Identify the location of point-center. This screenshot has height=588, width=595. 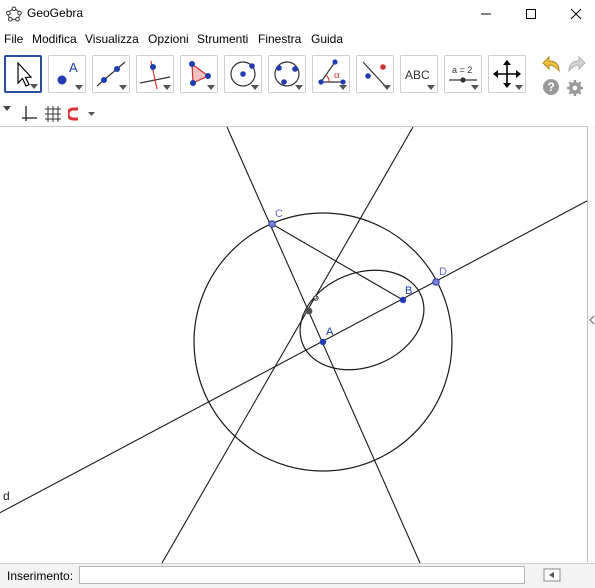
(309, 311).